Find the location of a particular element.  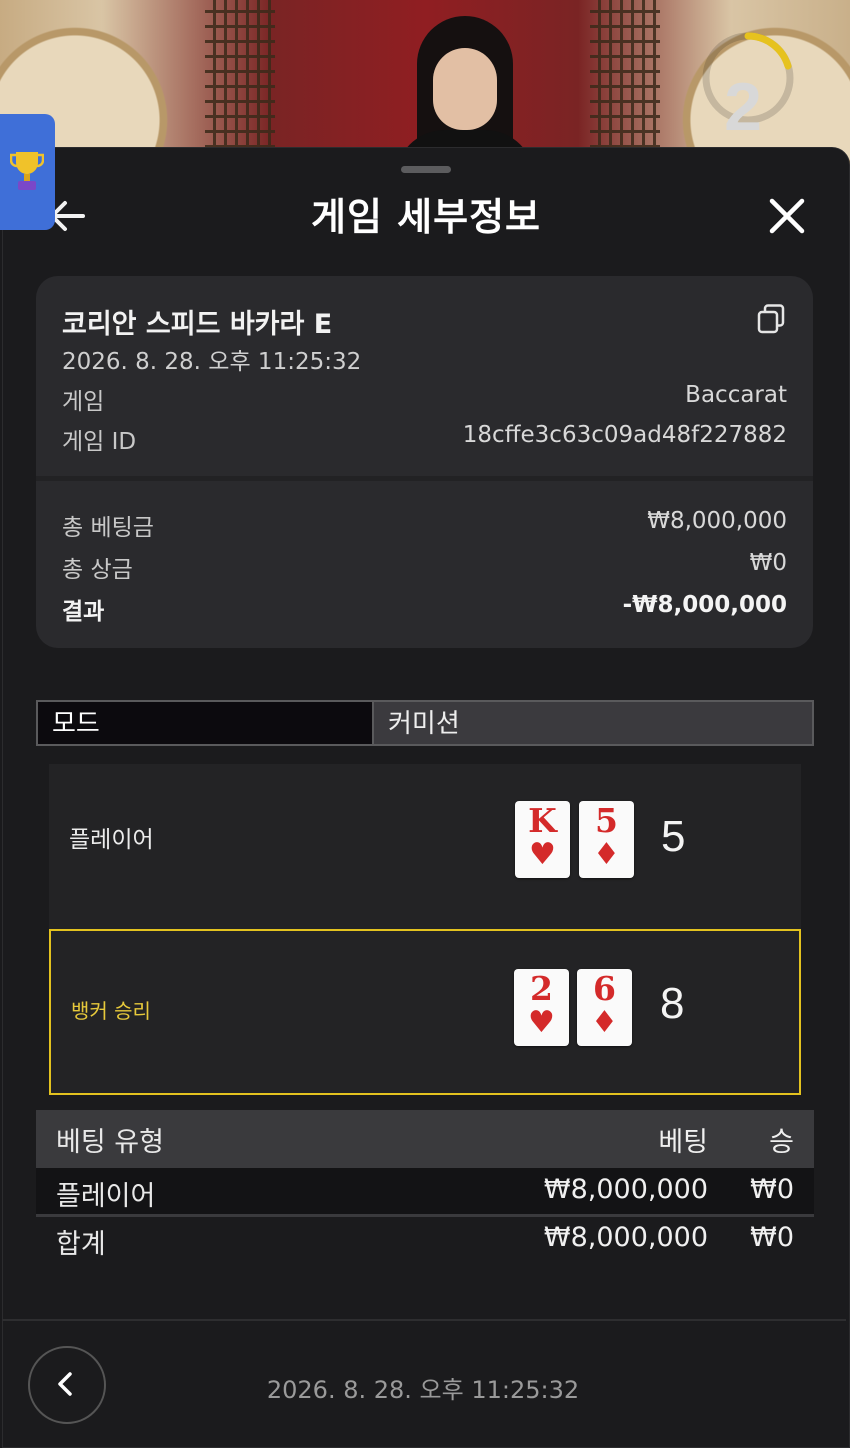

banker-win-label: 뱅커 승리 is located at coordinates (111, 1011).